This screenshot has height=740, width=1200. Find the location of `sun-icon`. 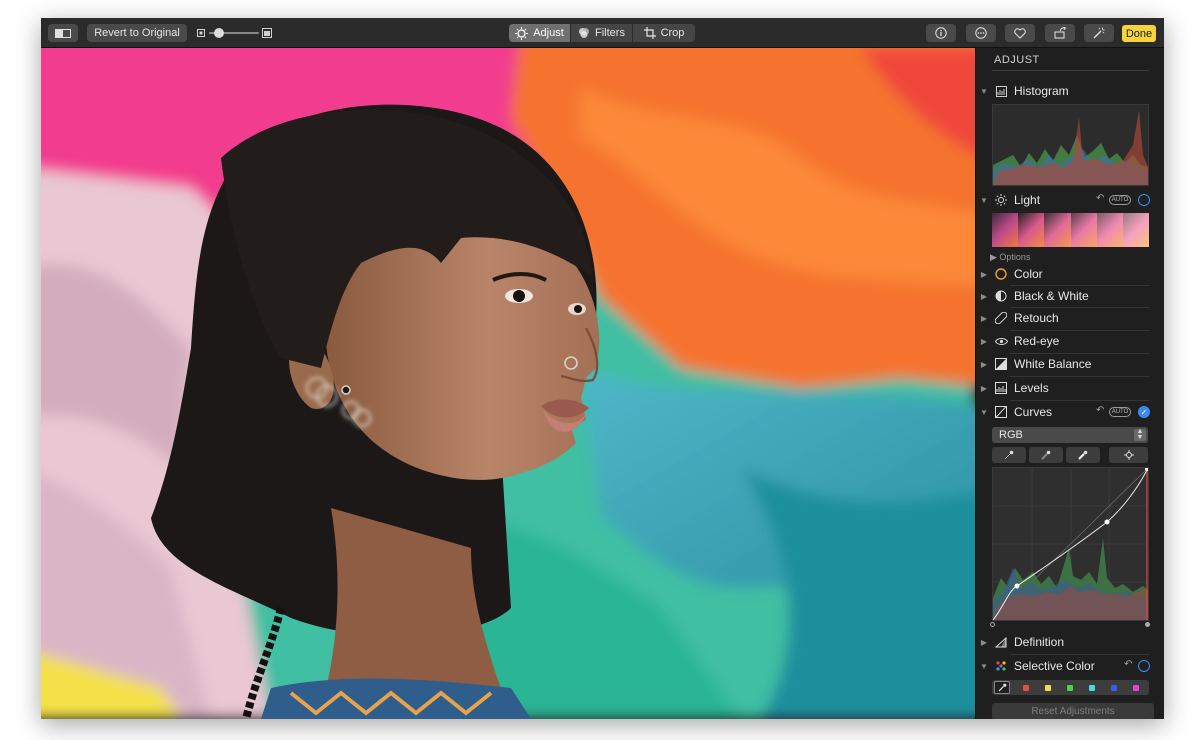

sun-icon is located at coordinates (1001, 200).